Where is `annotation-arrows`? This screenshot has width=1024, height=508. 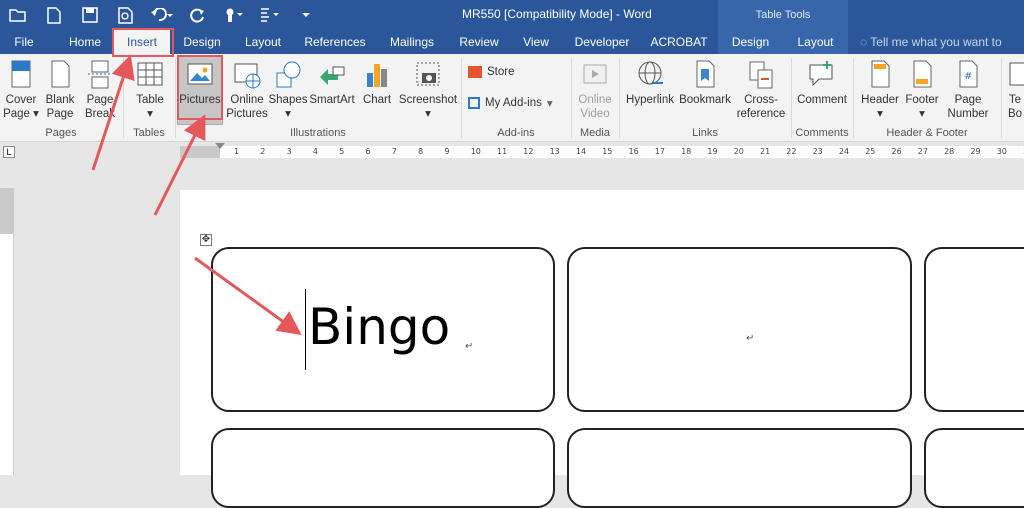 annotation-arrows is located at coordinates (196, 195).